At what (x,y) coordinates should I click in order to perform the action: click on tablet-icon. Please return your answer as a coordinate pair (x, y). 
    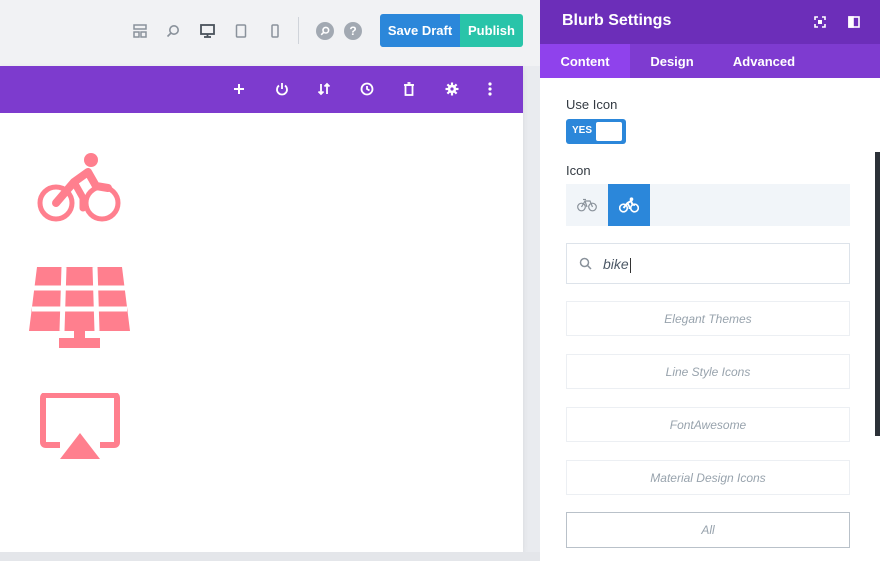
    Looking at the image, I should click on (241, 31).